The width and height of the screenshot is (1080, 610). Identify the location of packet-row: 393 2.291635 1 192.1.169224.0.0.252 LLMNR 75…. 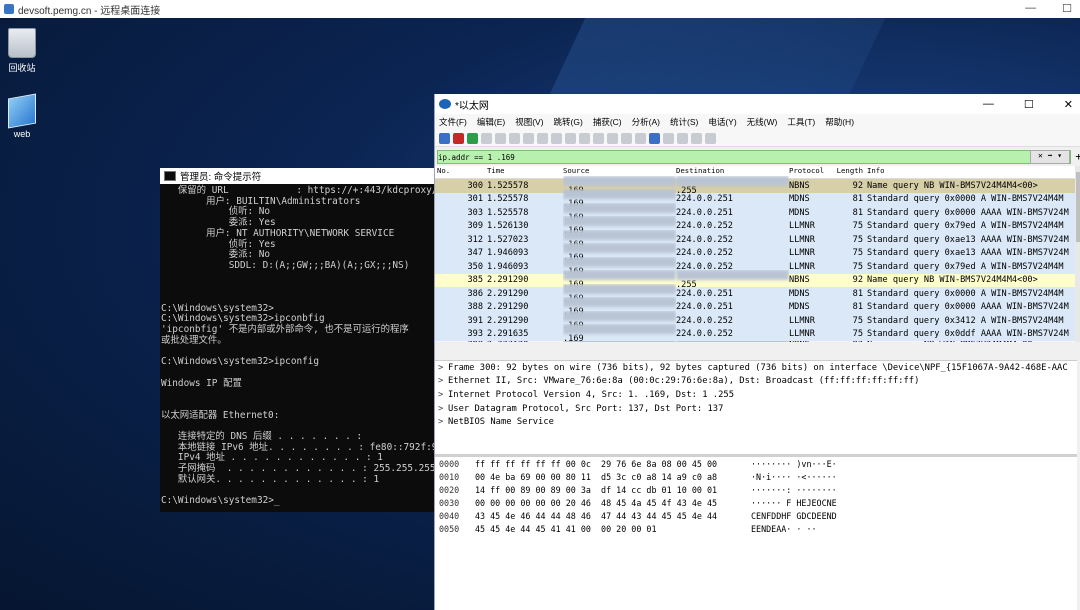
(756, 333).